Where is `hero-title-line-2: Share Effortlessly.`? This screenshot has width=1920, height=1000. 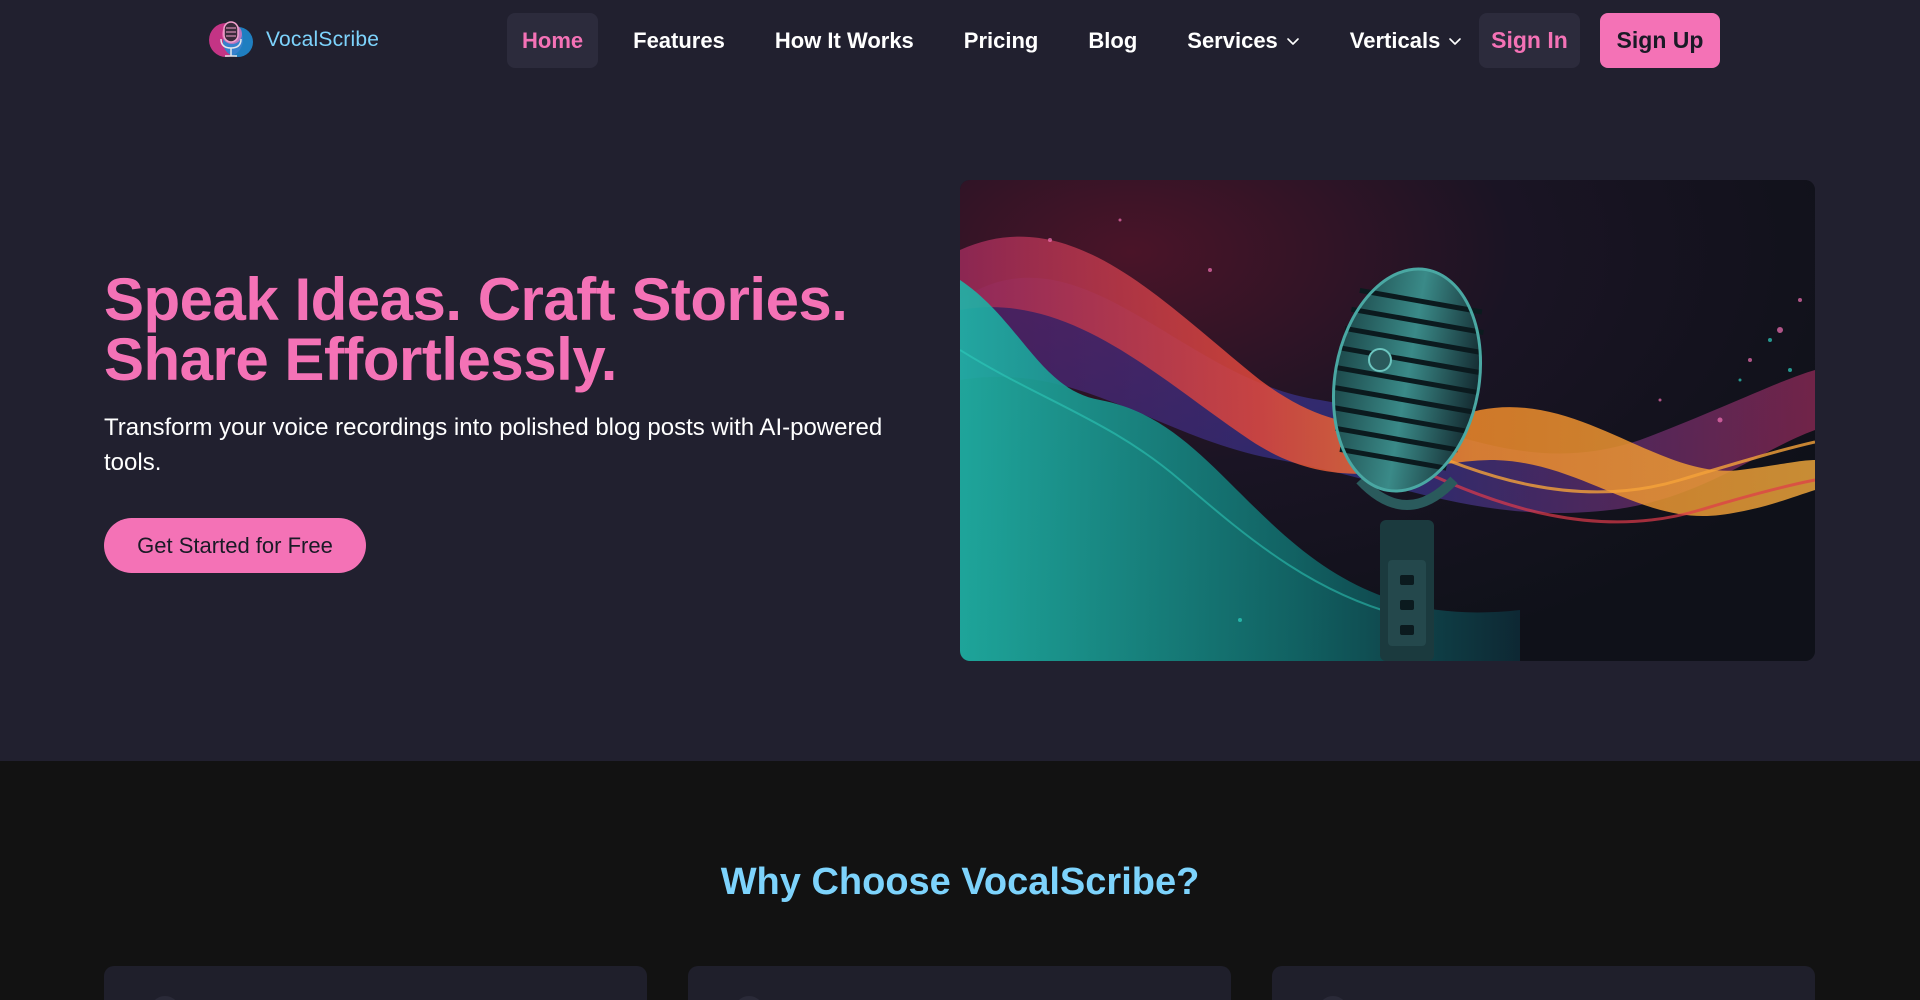 hero-title-line-2: Share Effortlessly. is located at coordinates (360, 359).